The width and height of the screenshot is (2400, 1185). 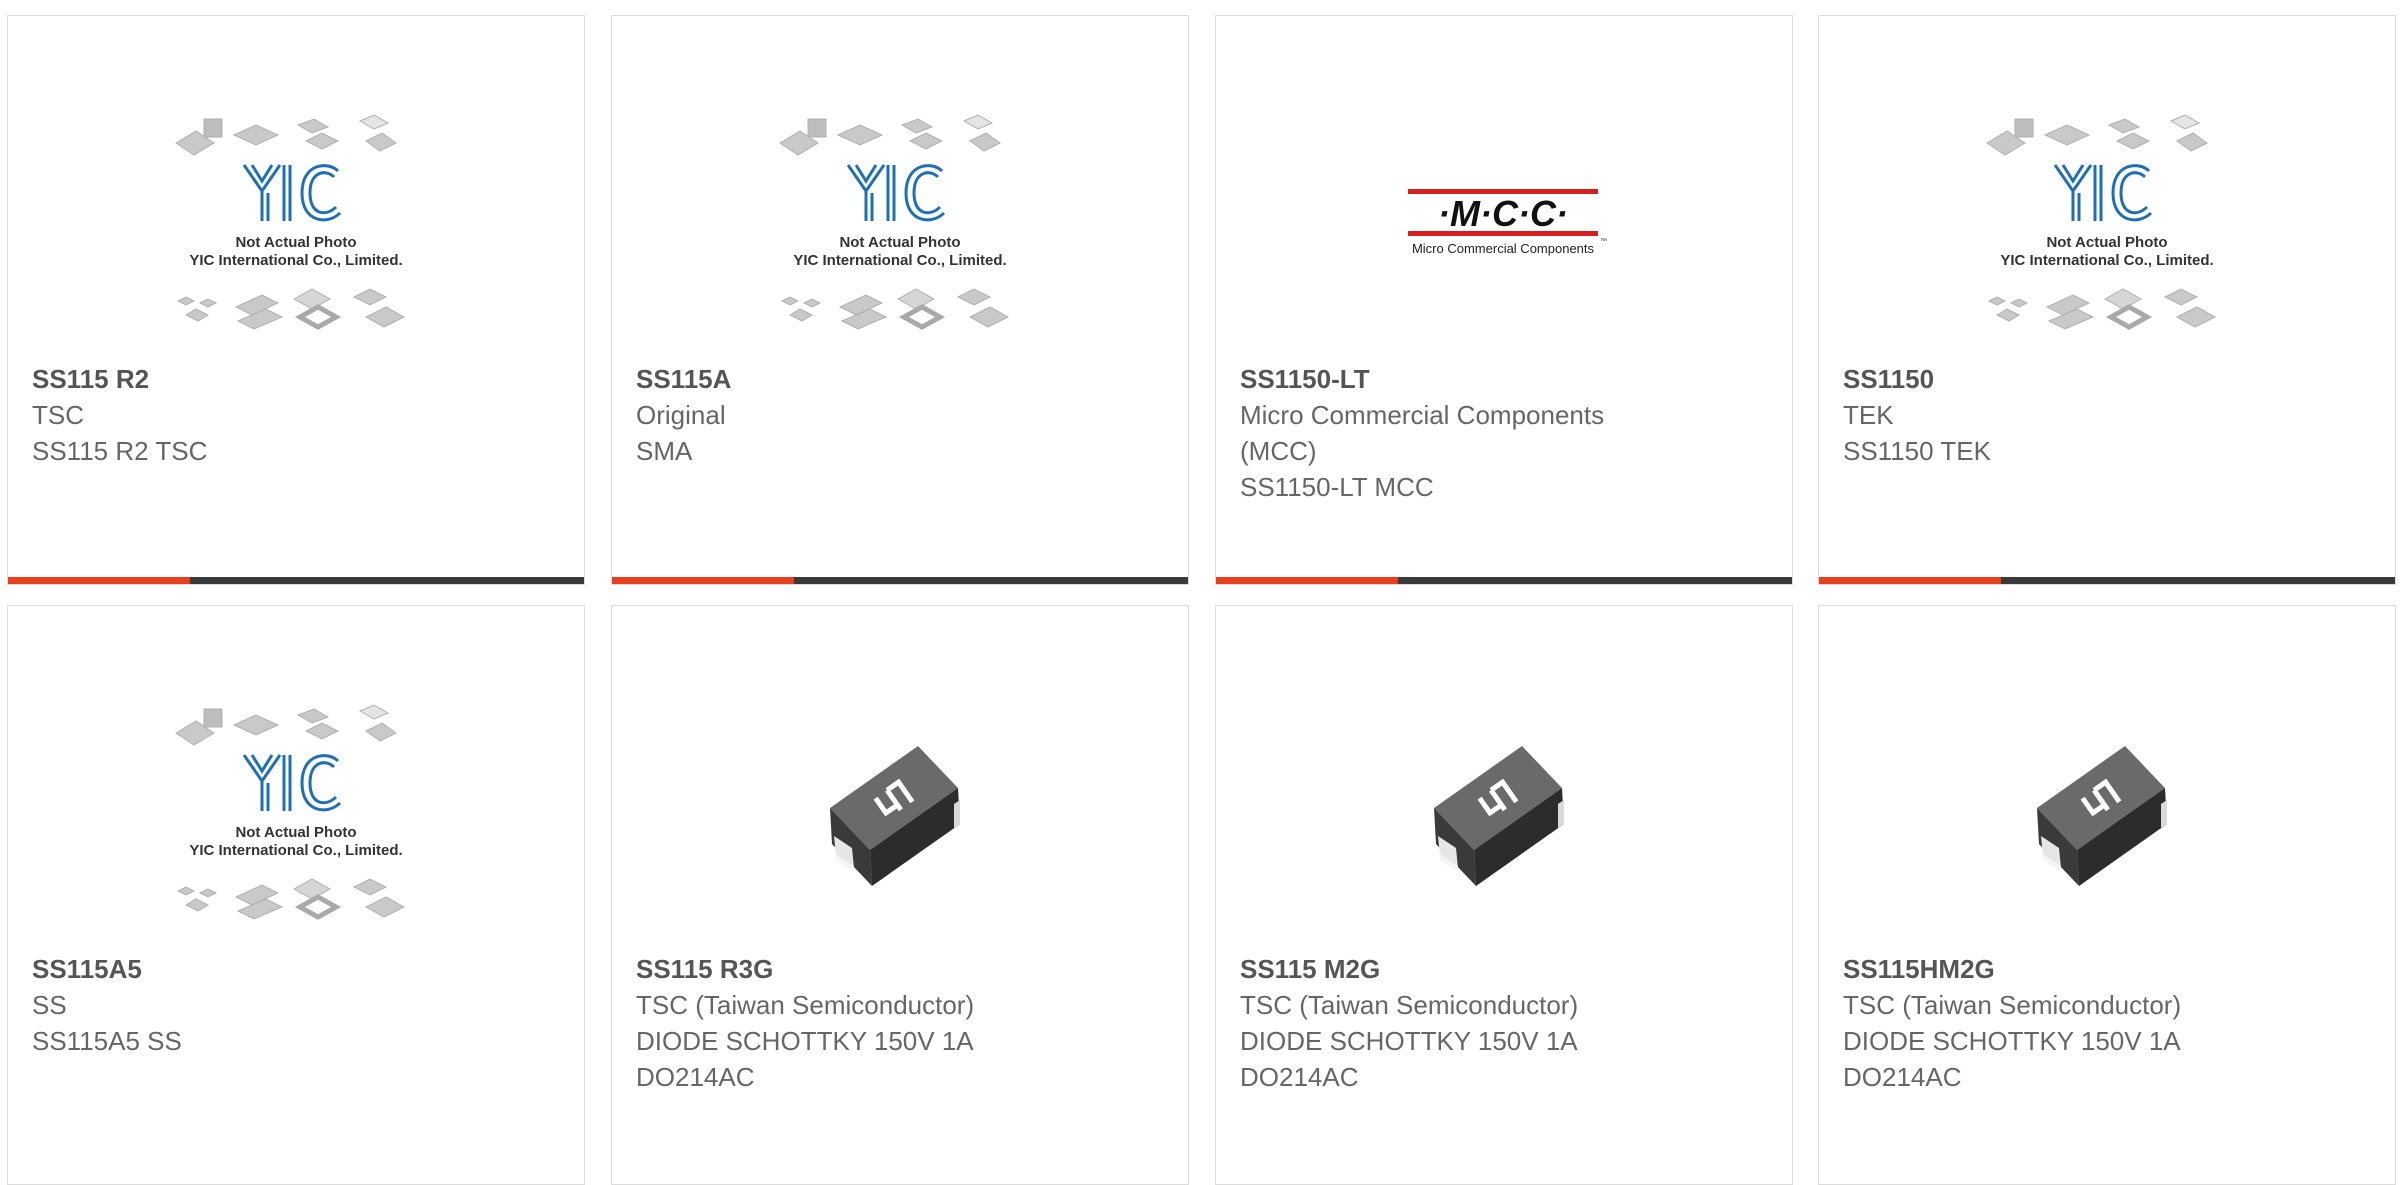 What do you see at coordinates (900, 969) in the screenshot?
I see `product-name: SS115 R3G` at bounding box center [900, 969].